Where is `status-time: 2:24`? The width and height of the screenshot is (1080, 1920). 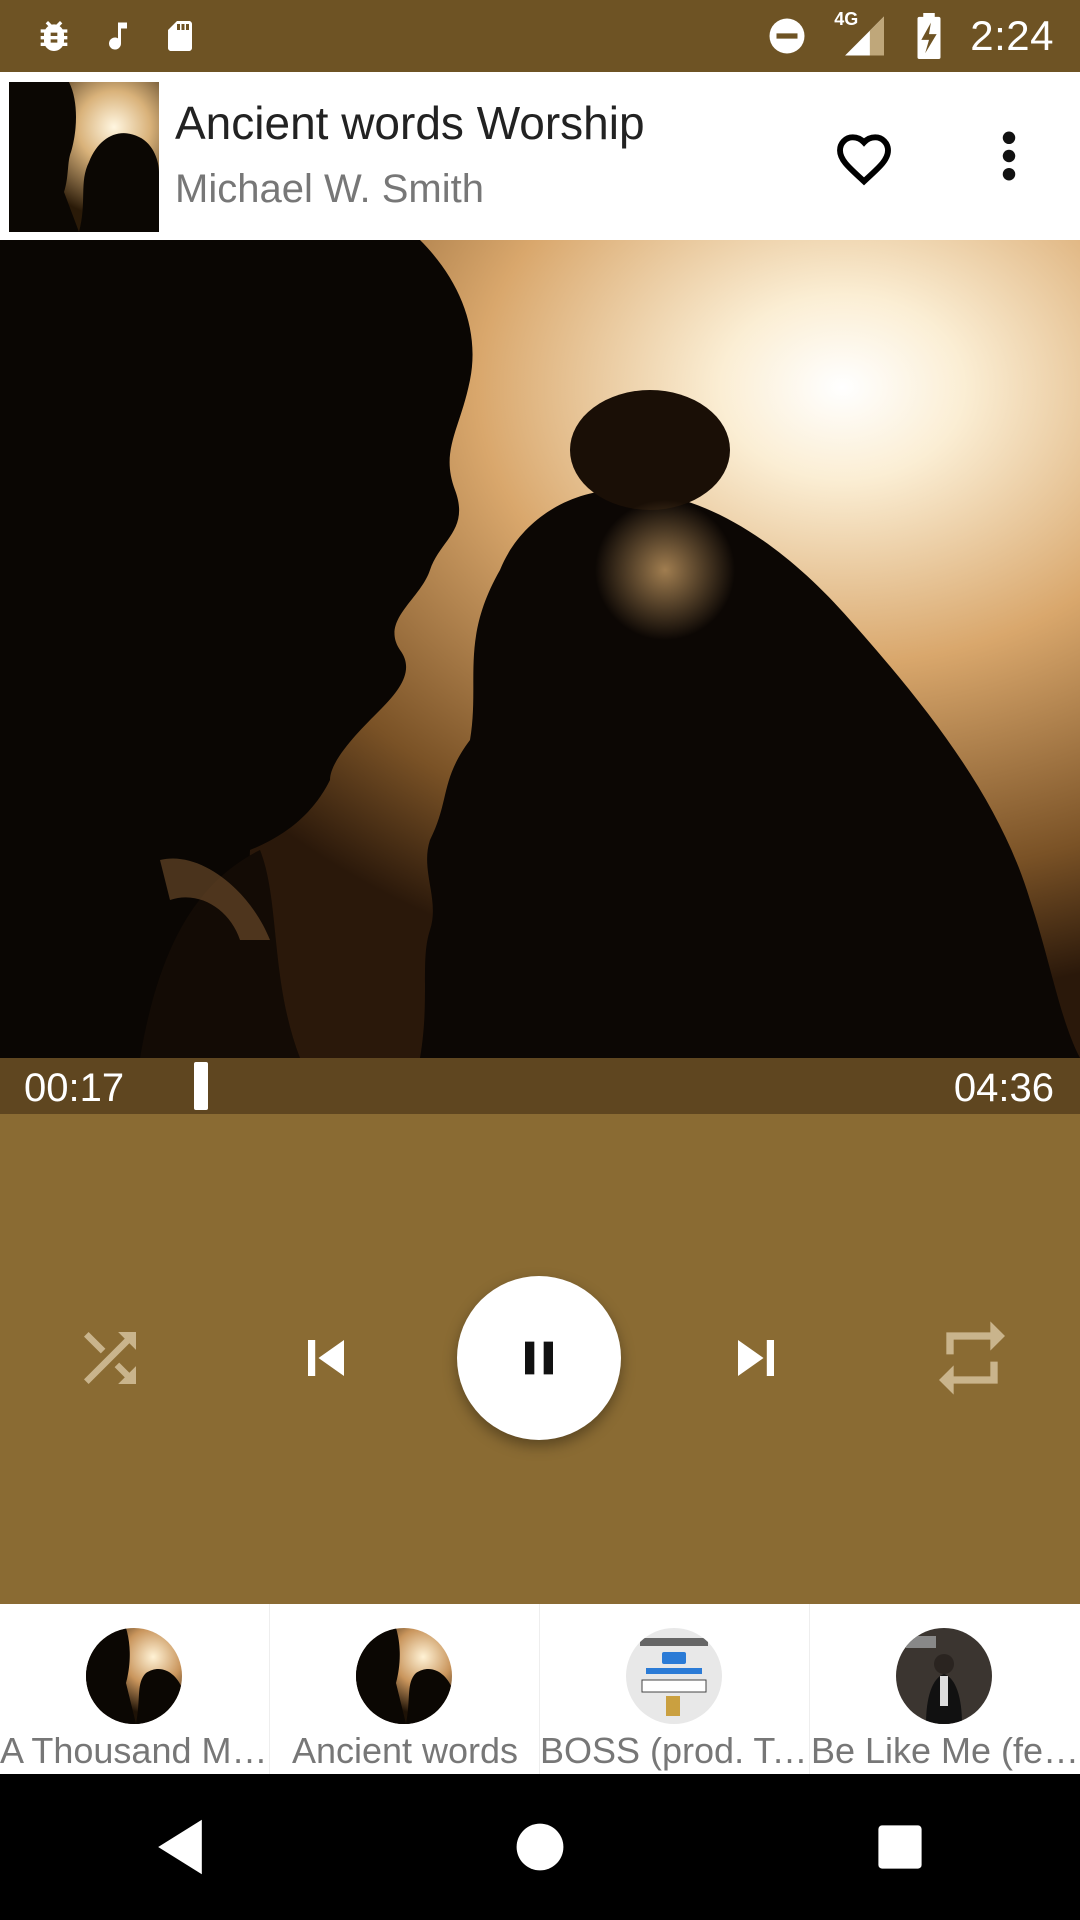 status-time: 2:24 is located at coordinates (1012, 35).